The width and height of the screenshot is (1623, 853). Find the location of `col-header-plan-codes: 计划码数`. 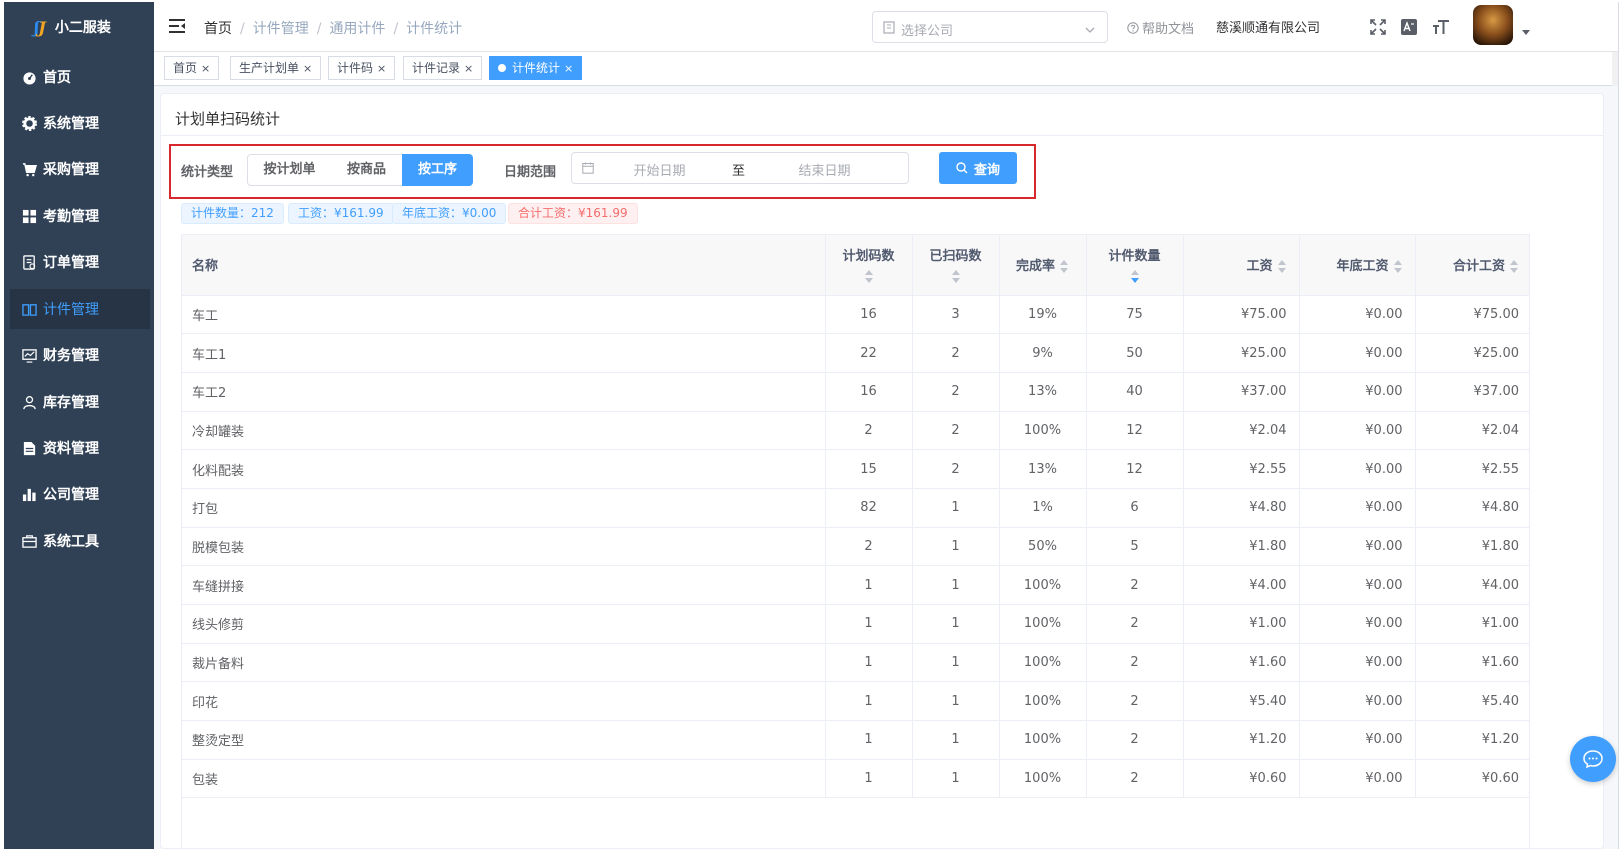

col-header-plan-codes: 计划码数 is located at coordinates (869, 265).